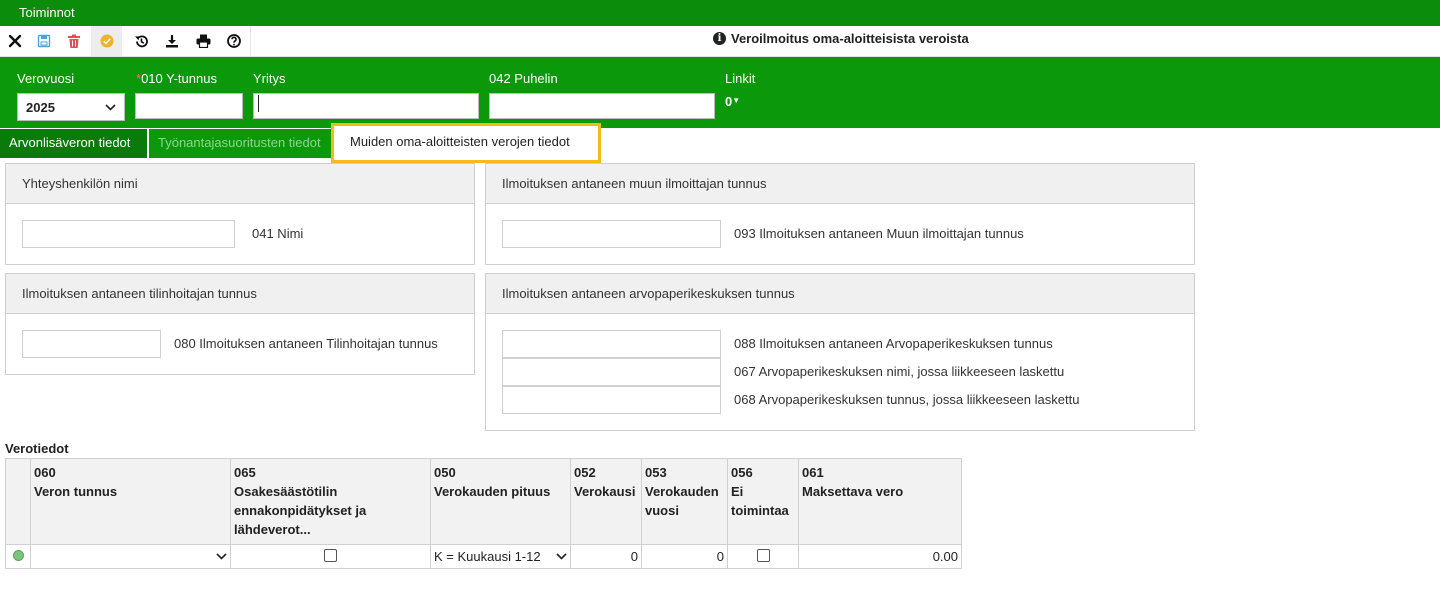  I want to click on column-code: 061, so click(813, 472).